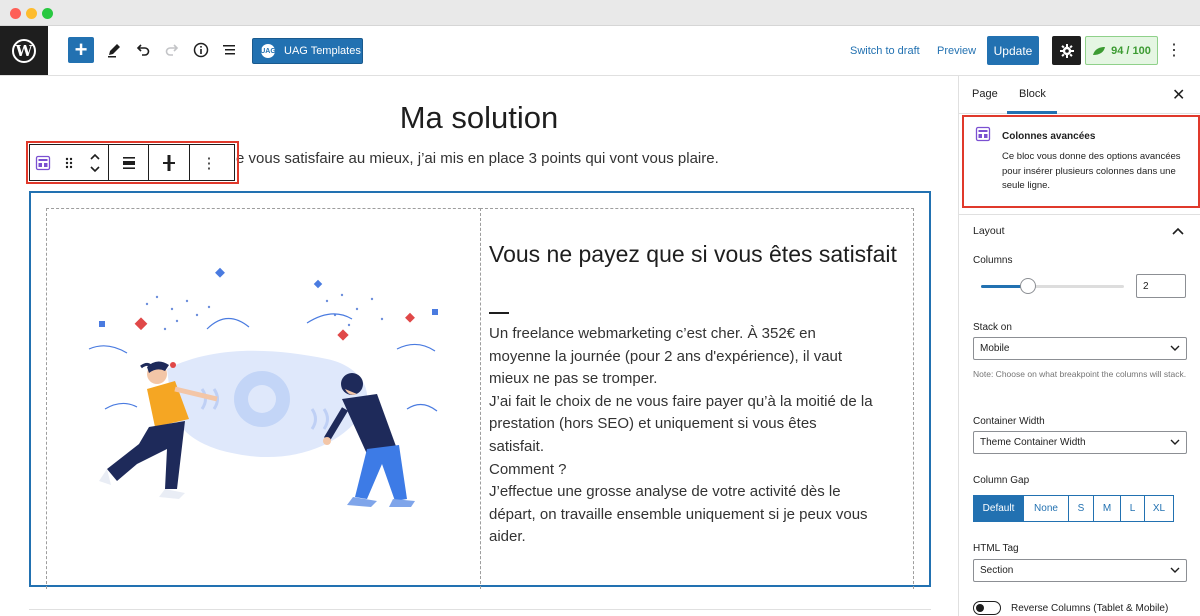 The width and height of the screenshot is (1200, 616). What do you see at coordinates (1013, 50) in the screenshot?
I see `update-button: Update` at bounding box center [1013, 50].